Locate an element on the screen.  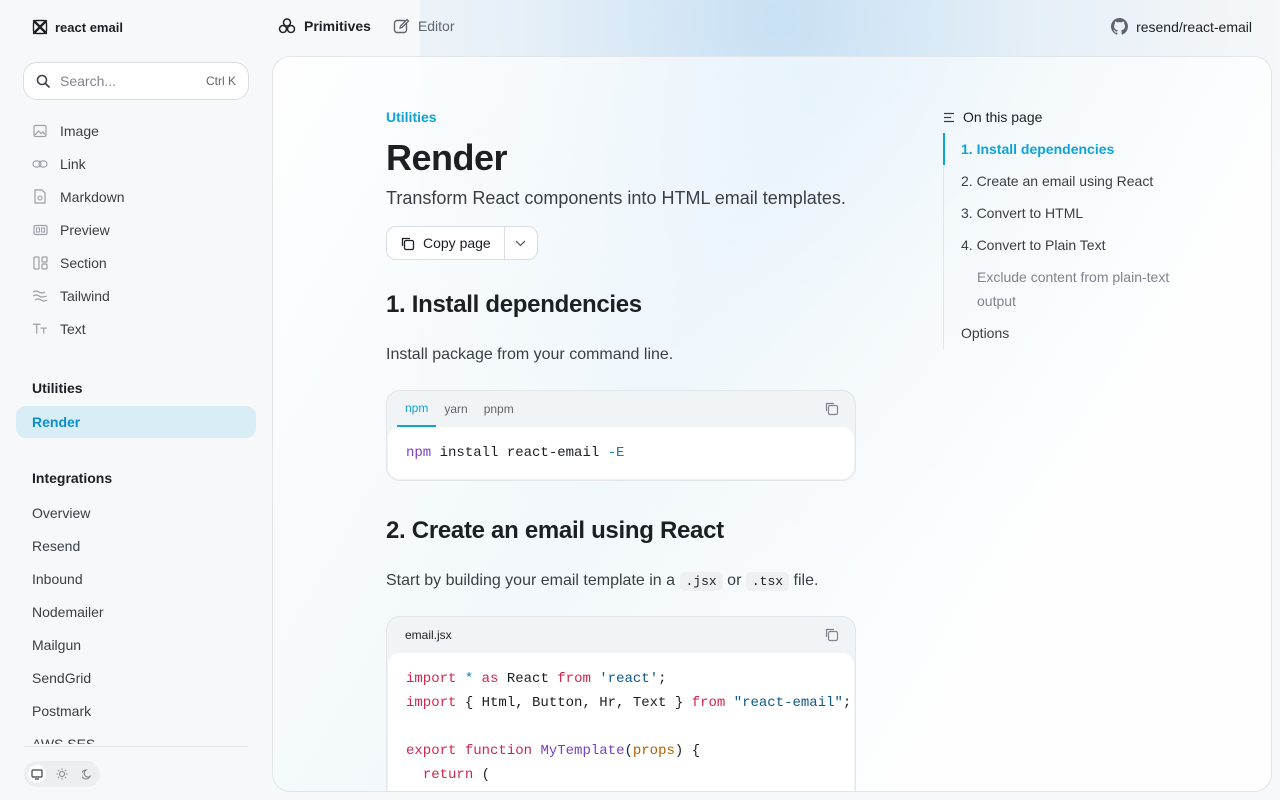
sidebar-item-tailwind: Tailwind is located at coordinates (136, 295).